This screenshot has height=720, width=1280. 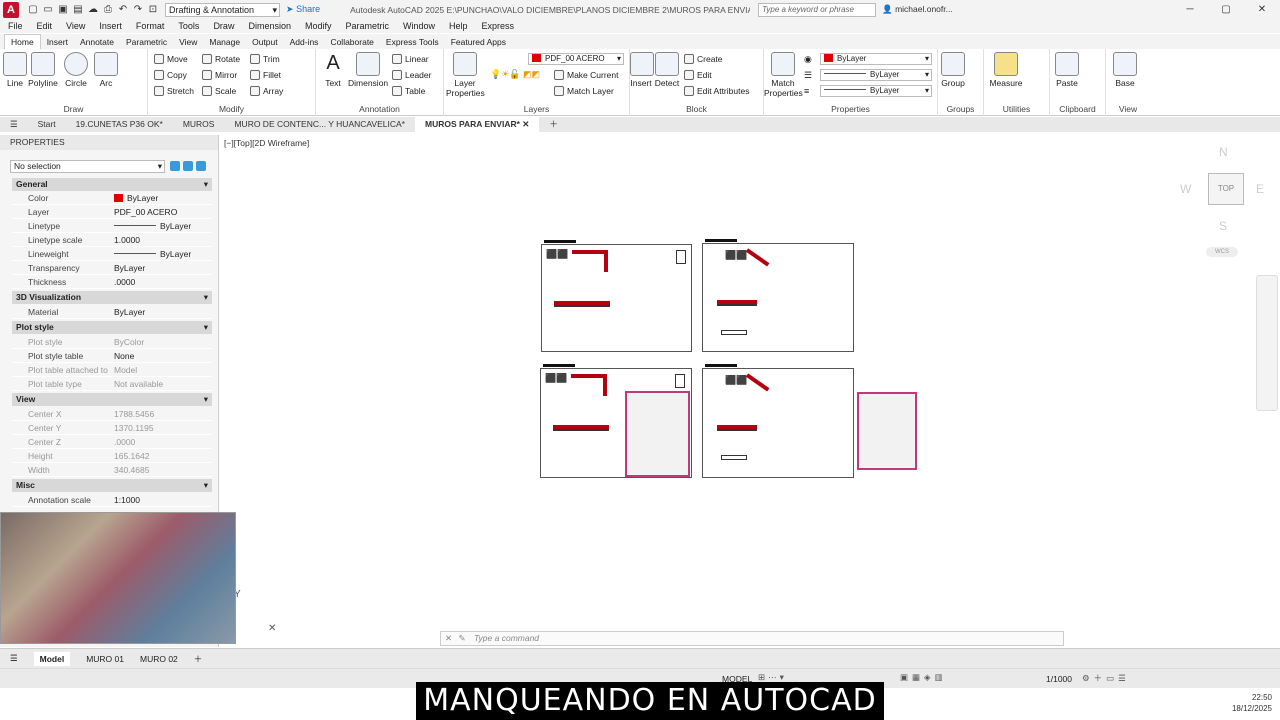 What do you see at coordinates (112, 384) in the screenshot?
I see `prop-row: Plot table type Not available` at bounding box center [112, 384].